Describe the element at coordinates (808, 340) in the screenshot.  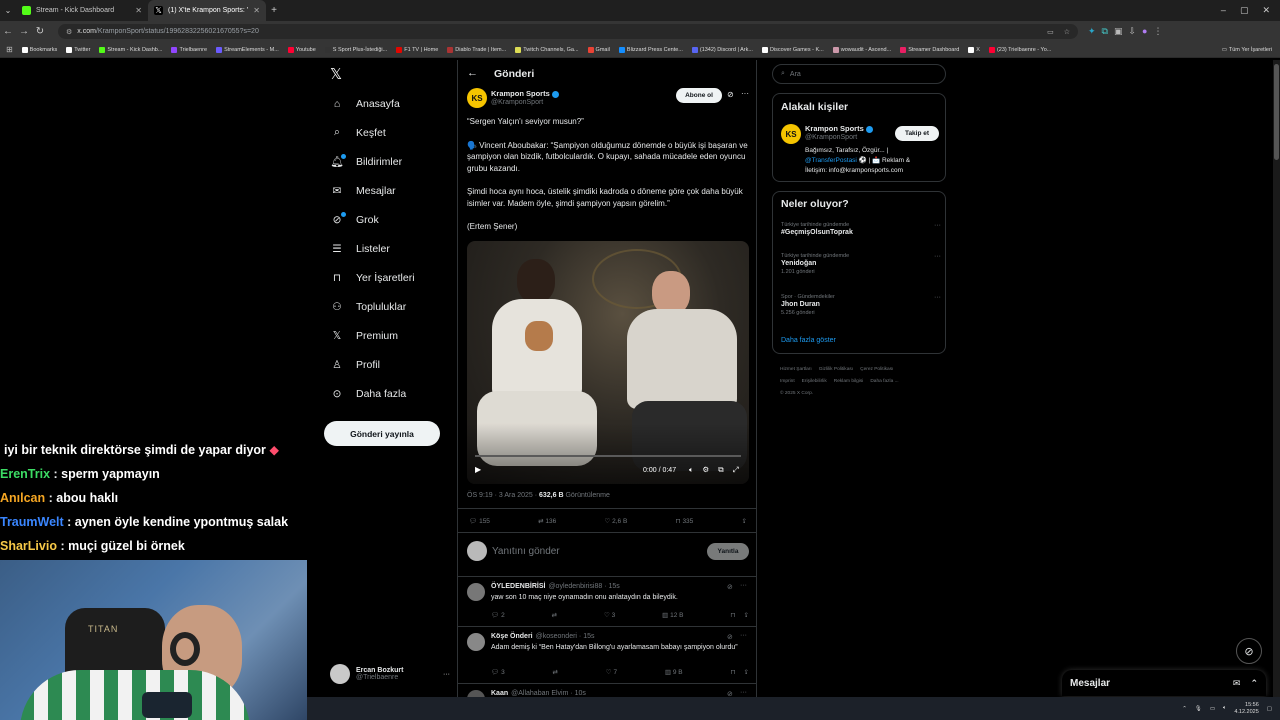
I see `show-more-link: Daha fazla göster` at that location.